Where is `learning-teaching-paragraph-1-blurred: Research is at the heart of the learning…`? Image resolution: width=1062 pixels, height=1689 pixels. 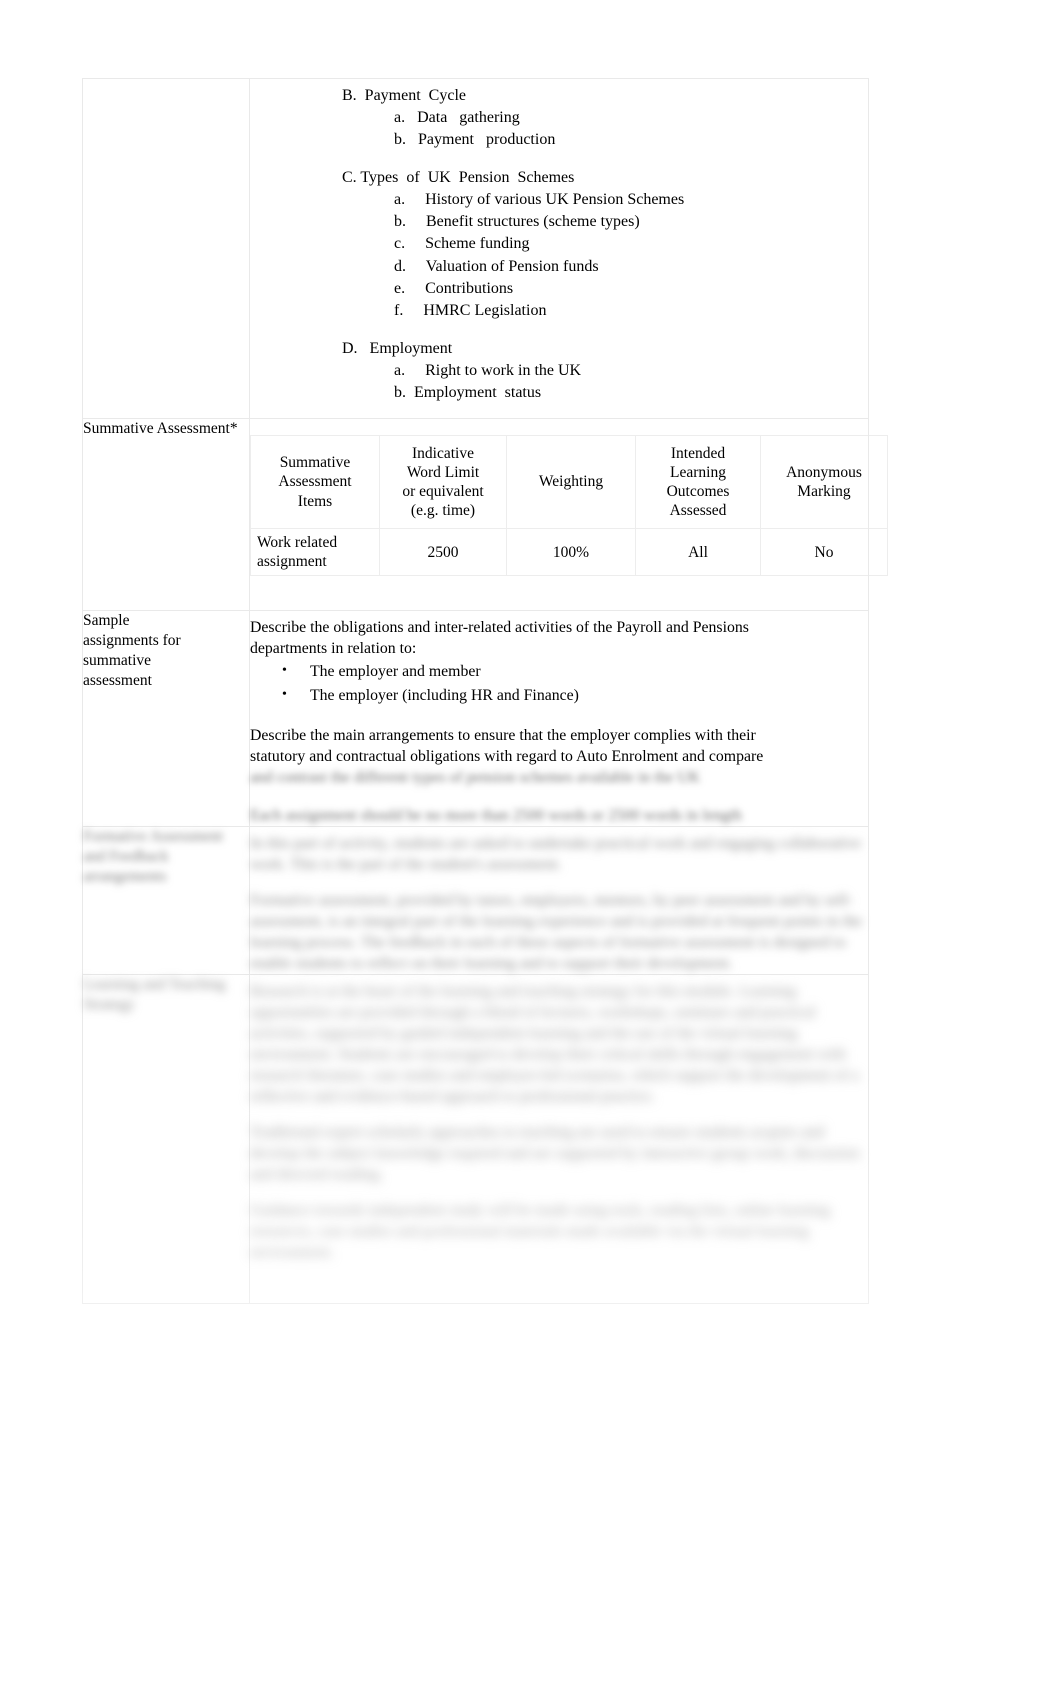
learning-teaching-paragraph-1-blurred: Research is at the heart of the learning… is located at coordinates (554, 1044).